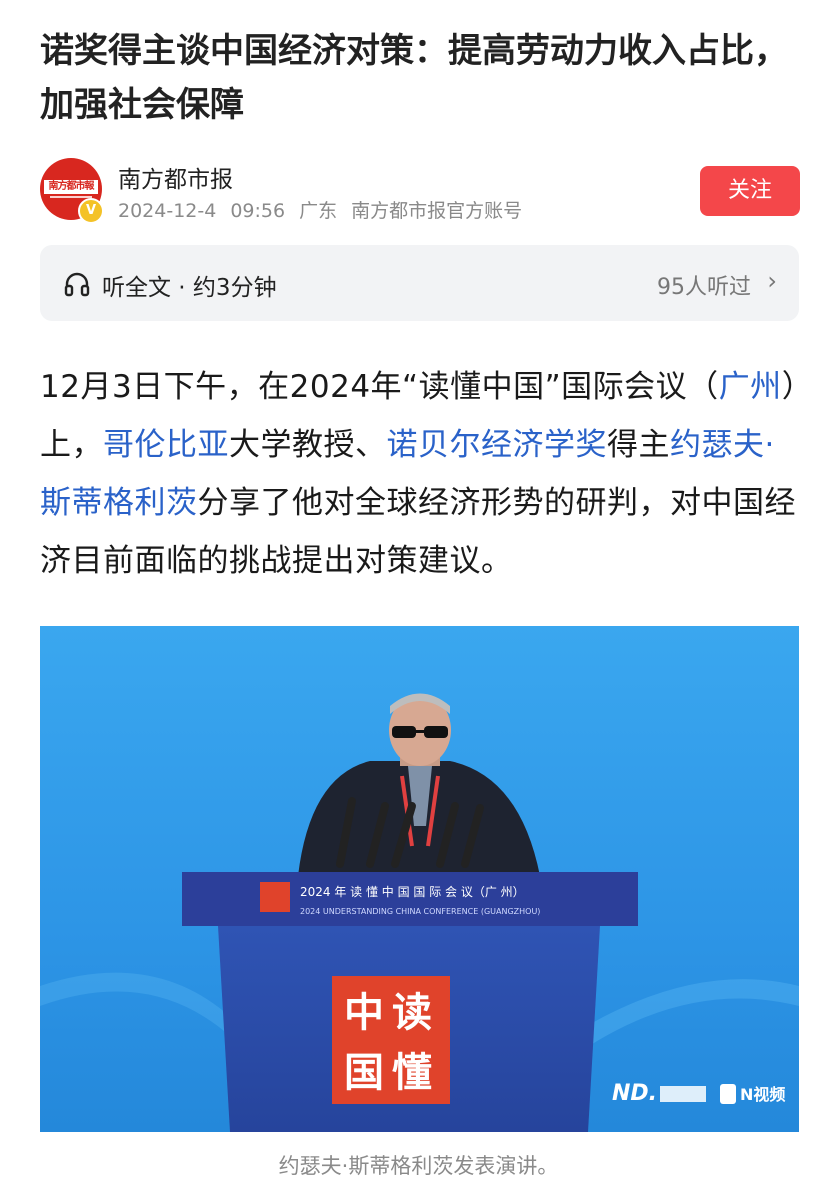 The width and height of the screenshot is (837, 1200). I want to click on background-streak, so click(140, 1004).